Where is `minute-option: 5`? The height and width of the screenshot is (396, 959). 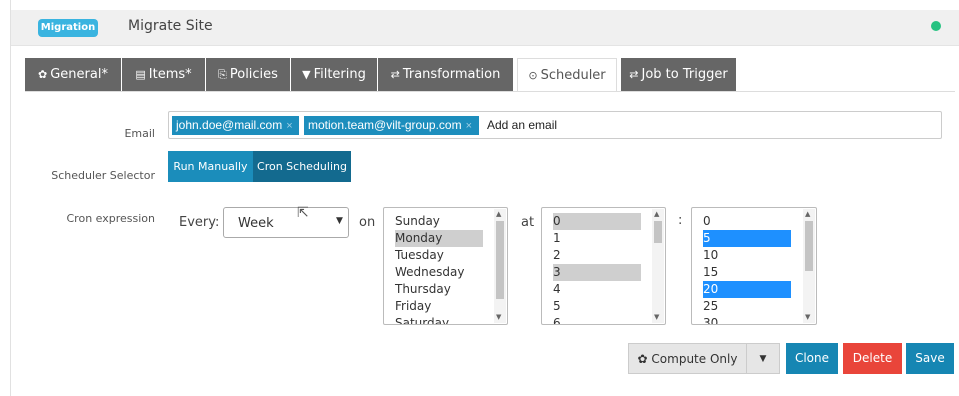
minute-option: 5 is located at coordinates (747, 238).